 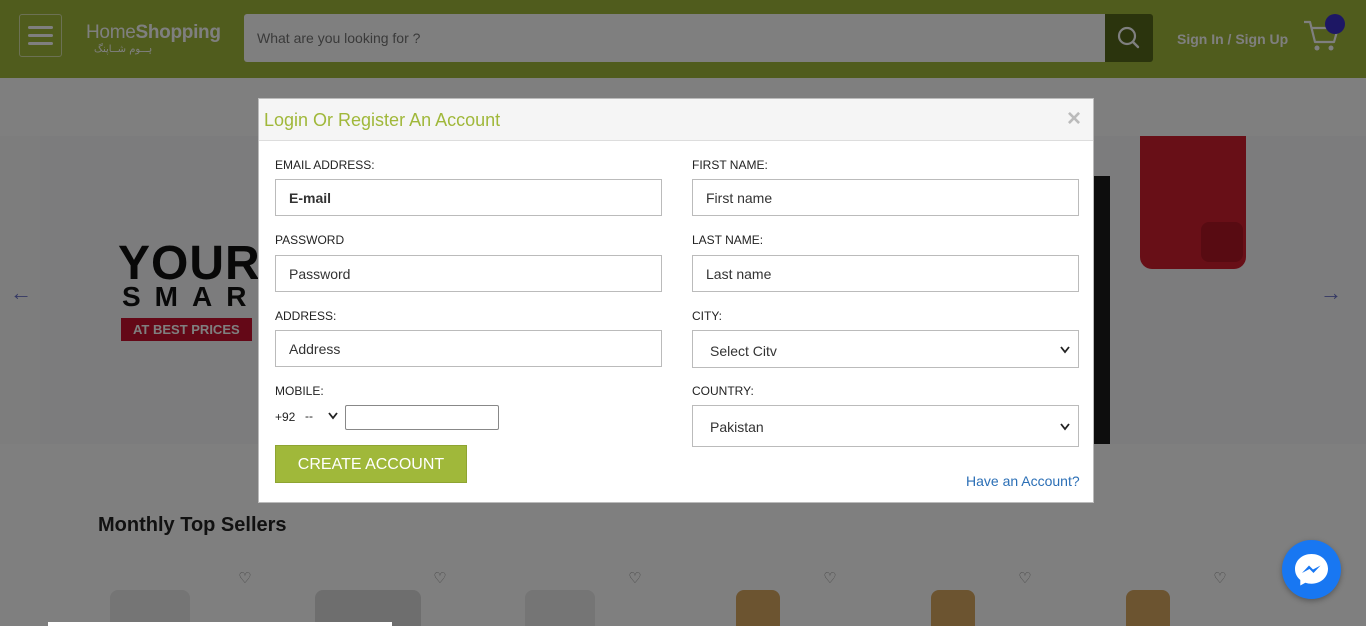 I want to click on bottom-scroll-bar, so click(x=220, y=624).